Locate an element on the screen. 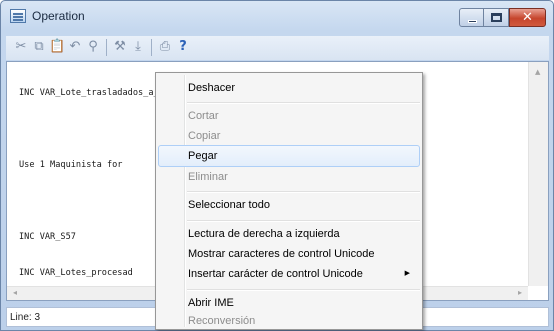  menu-item-label: Insertar carácter de control Unicode is located at coordinates (275, 274).